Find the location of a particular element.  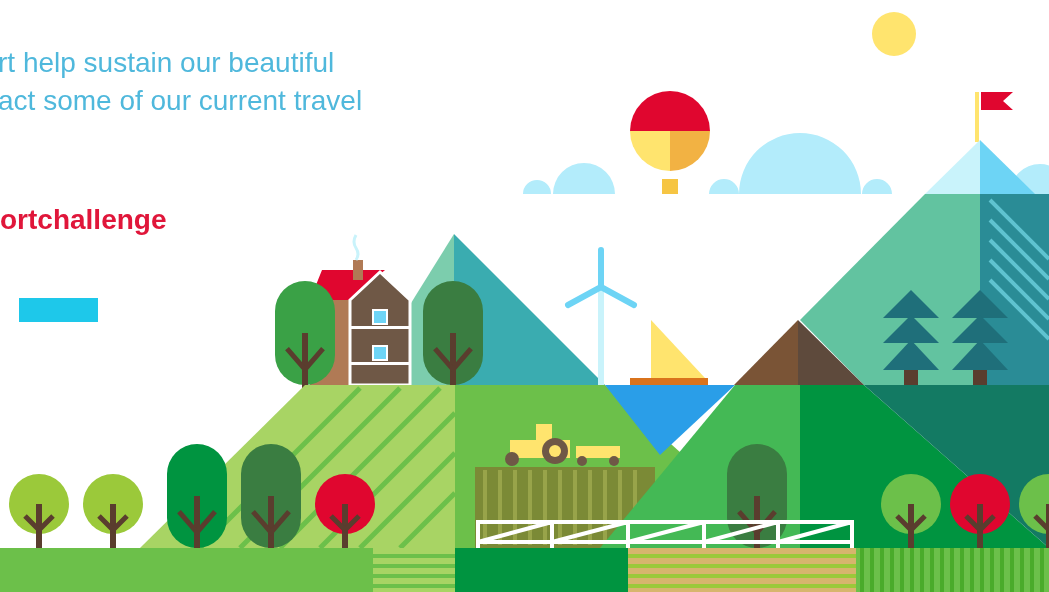

action-button is located at coordinates (58, 310).